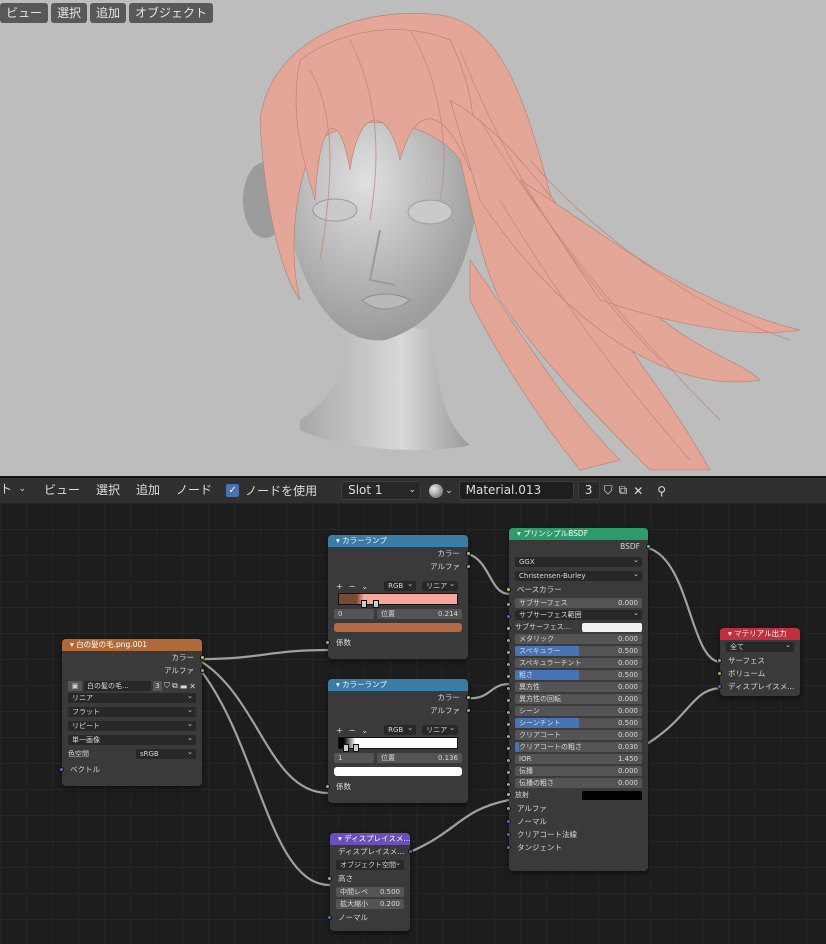 Image resolution: width=826 pixels, height=944 pixels. Describe the element at coordinates (194, 490) in the screenshot. I see `node-menu-node: ノード` at that location.